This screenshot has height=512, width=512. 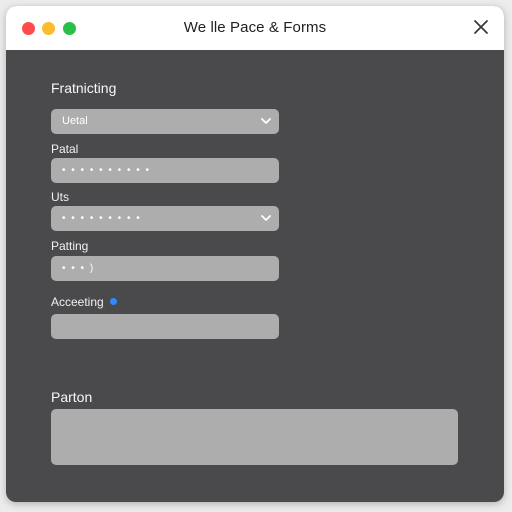 I want to click on primary-select-value: Uetal, so click(x=75, y=121).